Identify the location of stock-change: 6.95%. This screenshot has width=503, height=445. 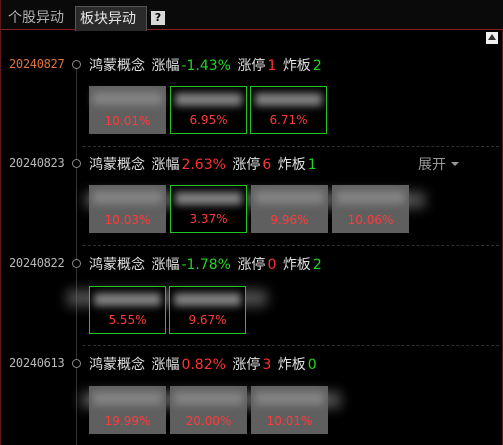
(208, 120).